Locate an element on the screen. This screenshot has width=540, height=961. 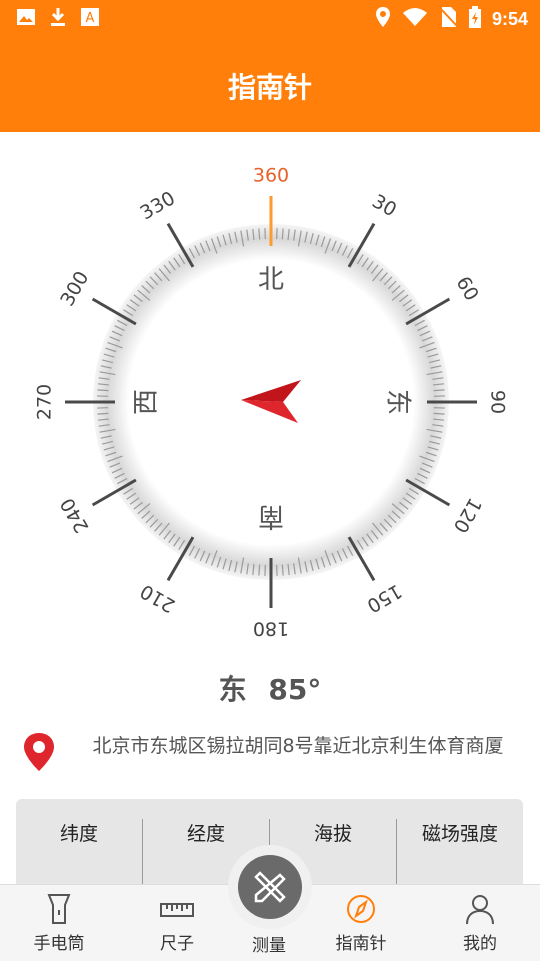
ruler-pencil-icon is located at coordinates (270, 887).